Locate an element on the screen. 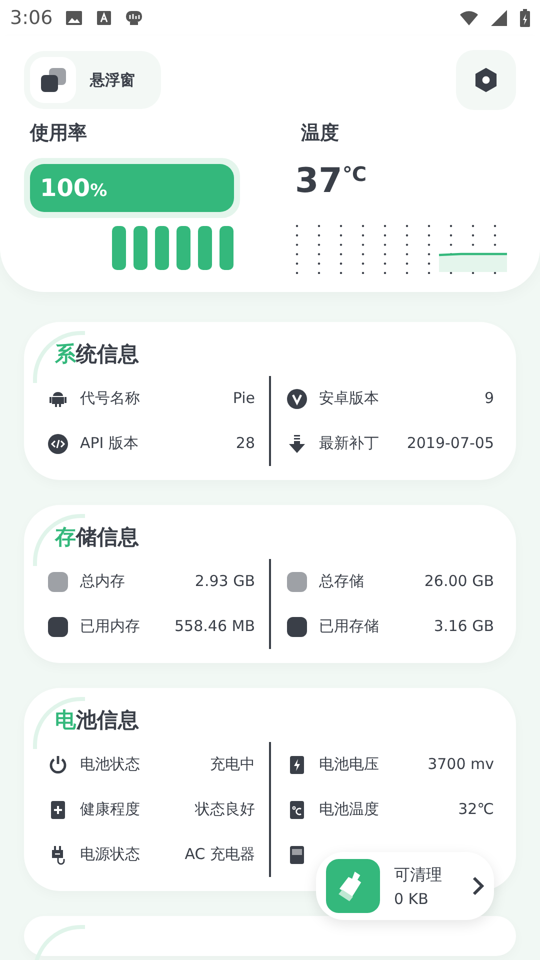 The width and height of the screenshot is (540, 960). info-value: 2.93 GB is located at coordinates (224, 581).